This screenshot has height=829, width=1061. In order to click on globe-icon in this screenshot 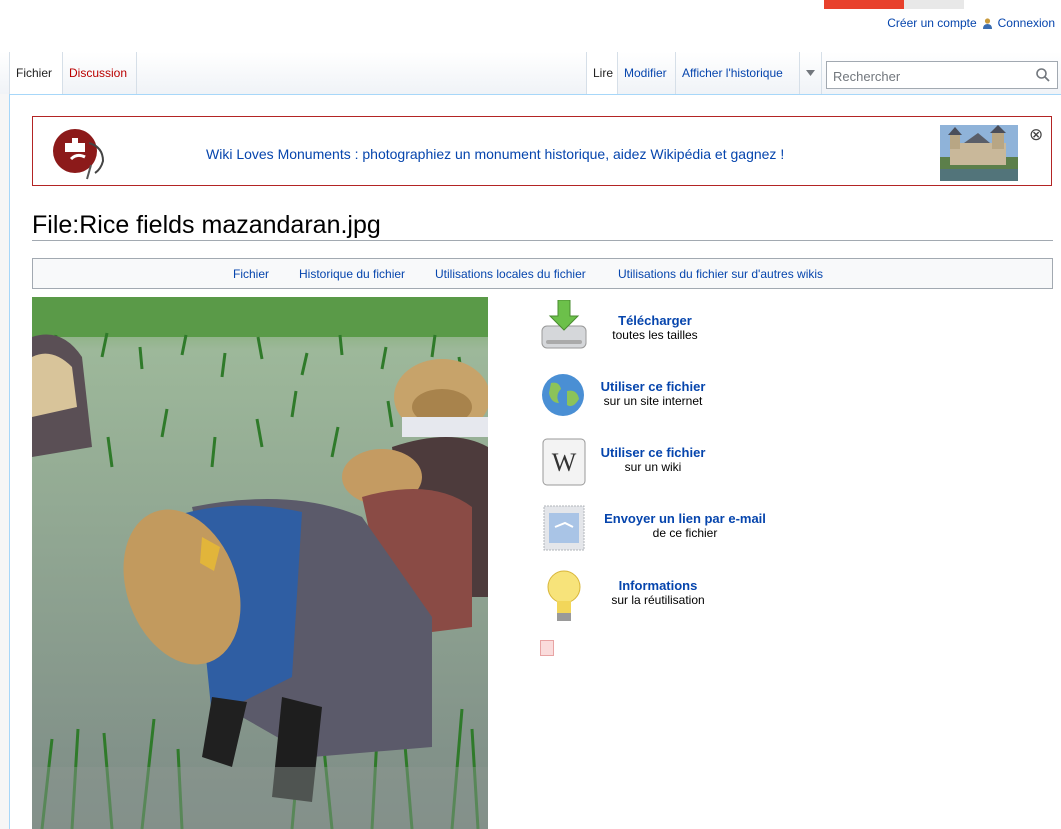, I will do `click(563, 395)`.